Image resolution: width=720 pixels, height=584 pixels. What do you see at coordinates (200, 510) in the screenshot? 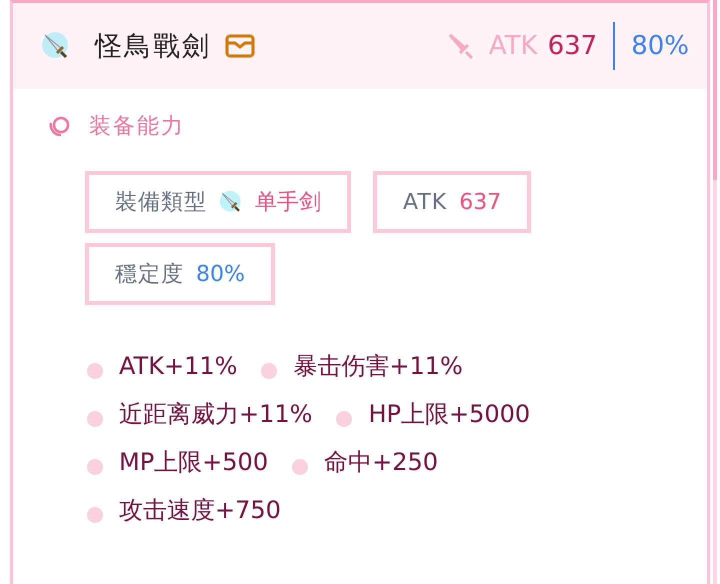
I see `stat-bonus: 攻击速度+750` at bounding box center [200, 510].